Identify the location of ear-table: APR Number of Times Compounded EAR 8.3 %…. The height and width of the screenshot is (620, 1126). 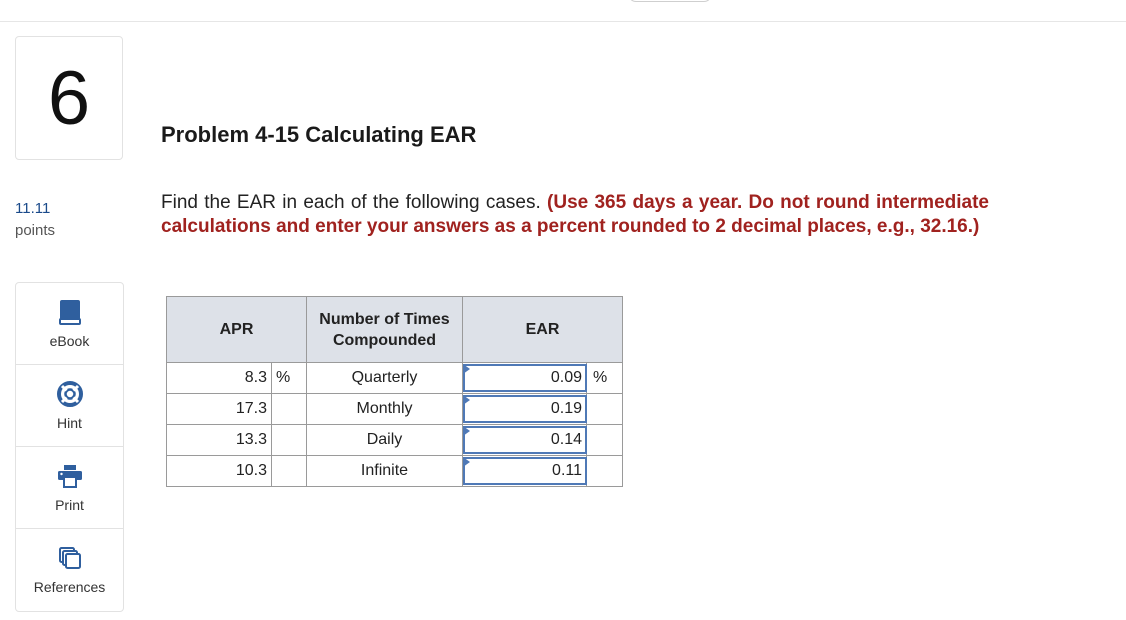
(394, 391).